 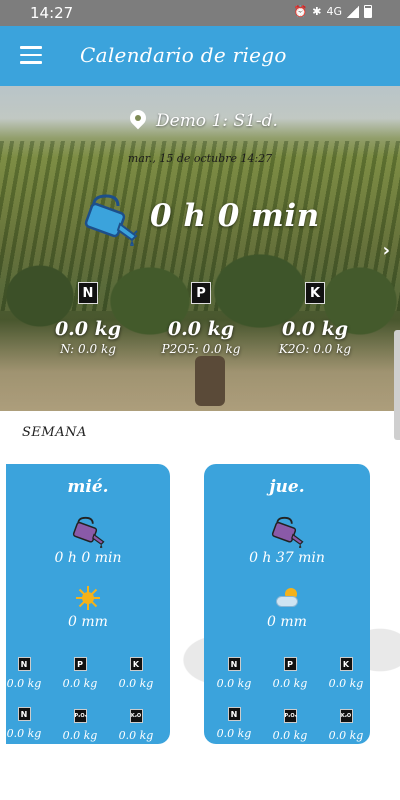 What do you see at coordinates (54, 432) in the screenshot?
I see `week-section-title: SEMANA` at bounding box center [54, 432].